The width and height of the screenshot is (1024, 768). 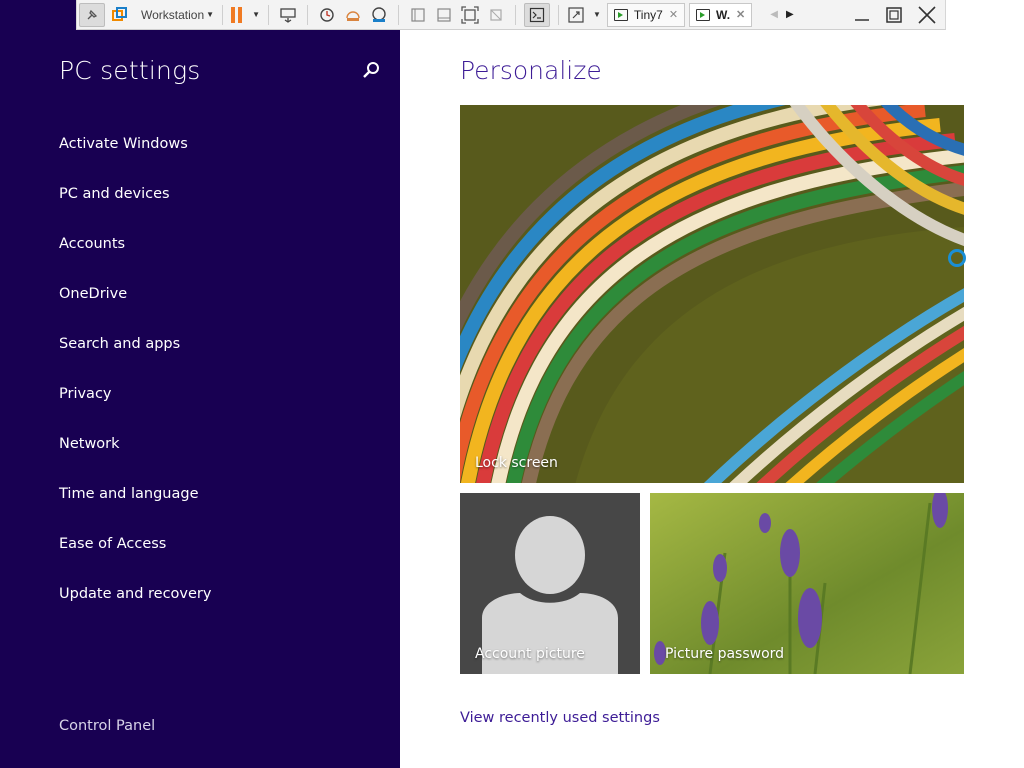 I want to click on sidebar-item-onedrive: OneDrive, so click(x=135, y=307).